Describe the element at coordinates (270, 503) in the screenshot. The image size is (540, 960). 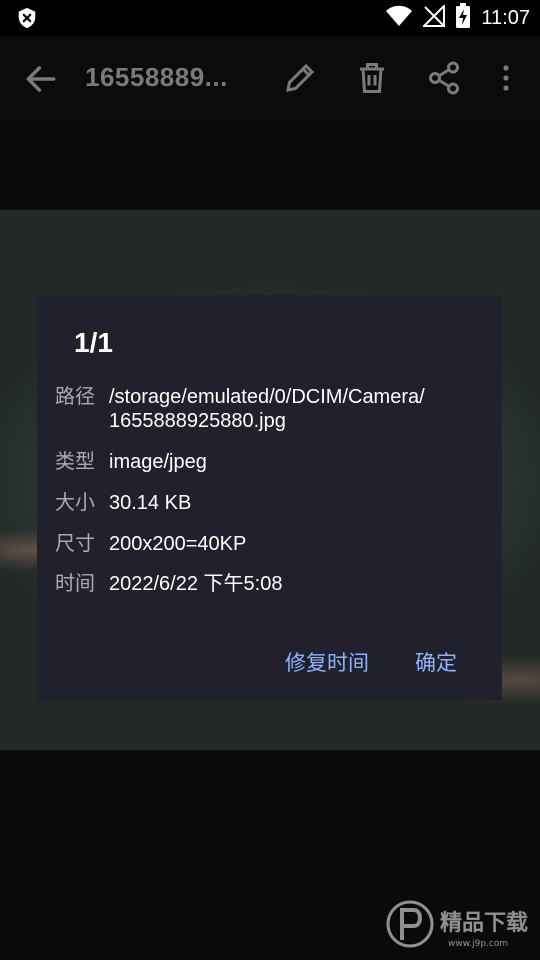
I see `info-row-size: 大小 30.14 KB` at that location.